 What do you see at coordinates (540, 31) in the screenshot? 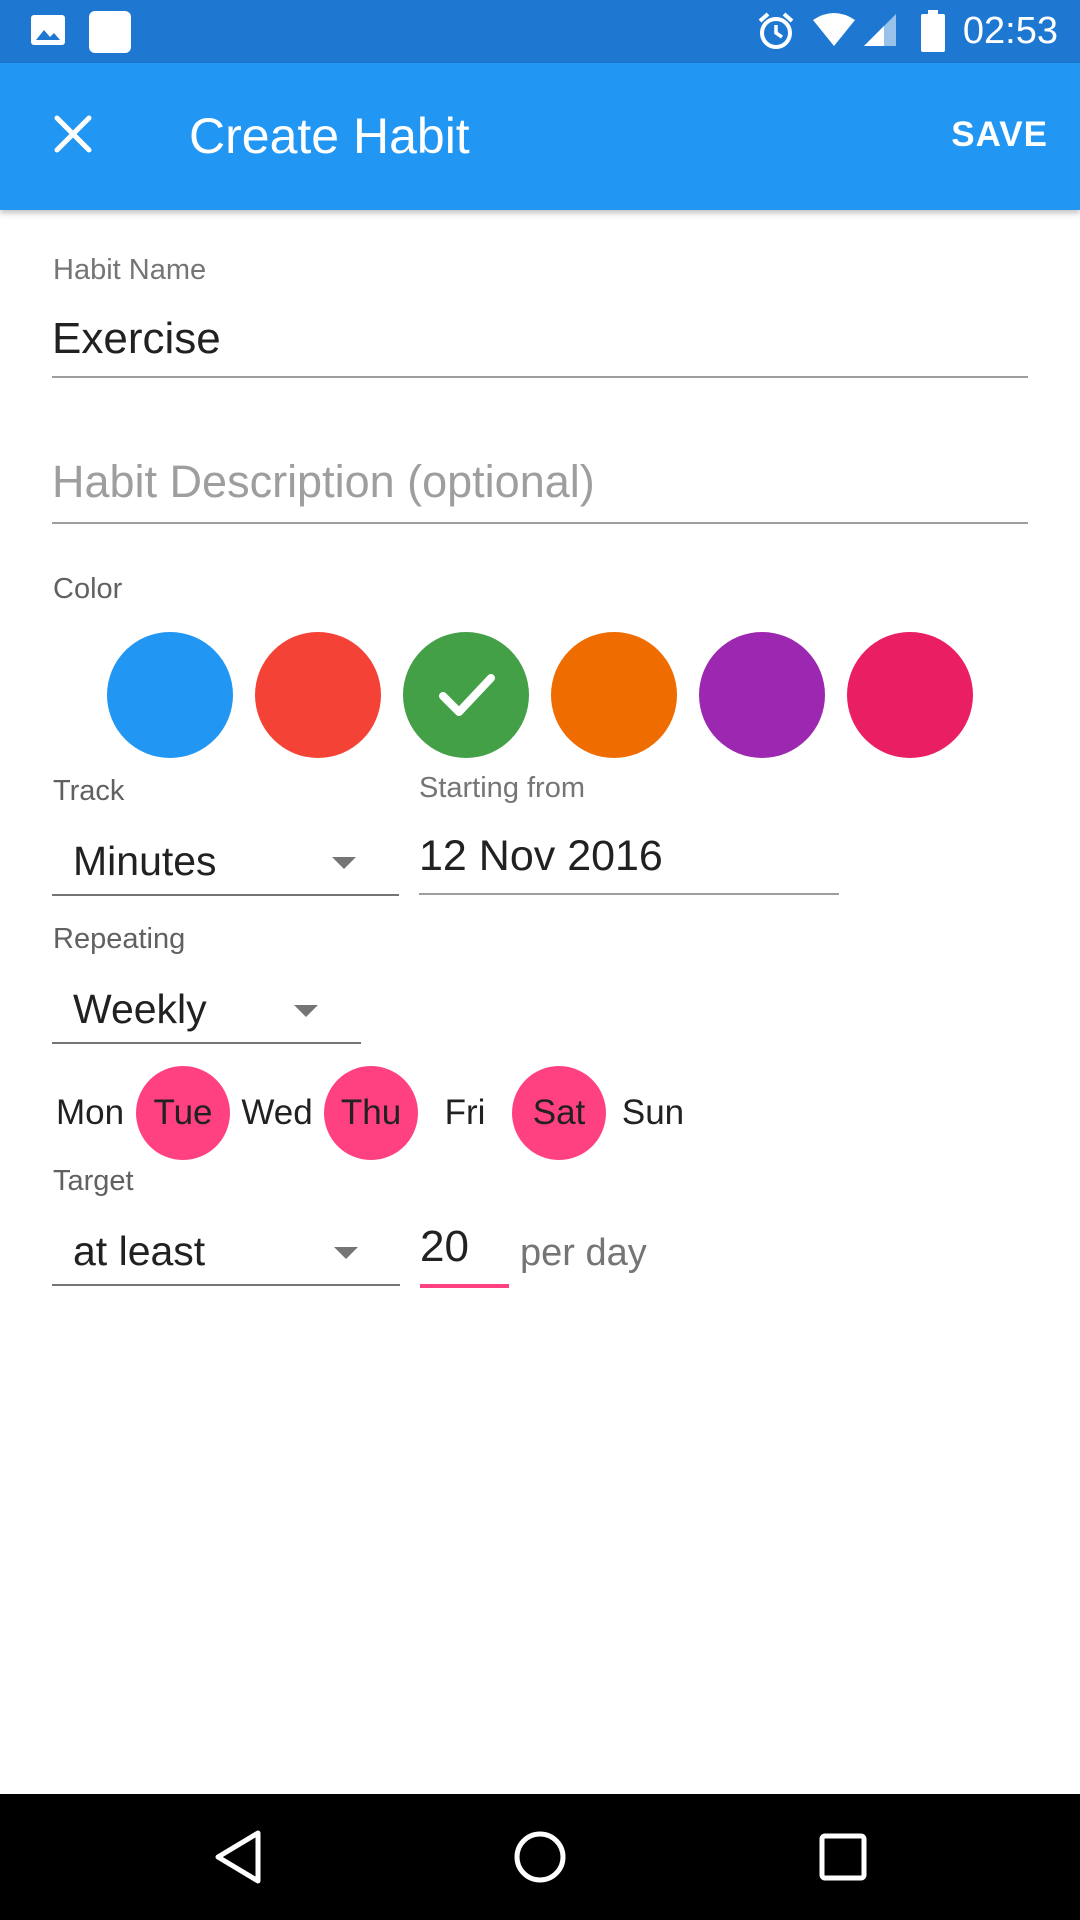
I see `status-bar: 02:53` at bounding box center [540, 31].